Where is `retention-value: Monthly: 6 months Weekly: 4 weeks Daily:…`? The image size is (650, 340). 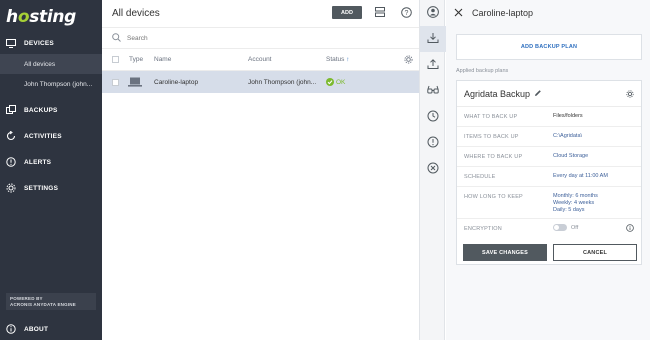
retention-value: Monthly: 6 months Weekly: 4 weeks Daily:… is located at coordinates (575, 203).